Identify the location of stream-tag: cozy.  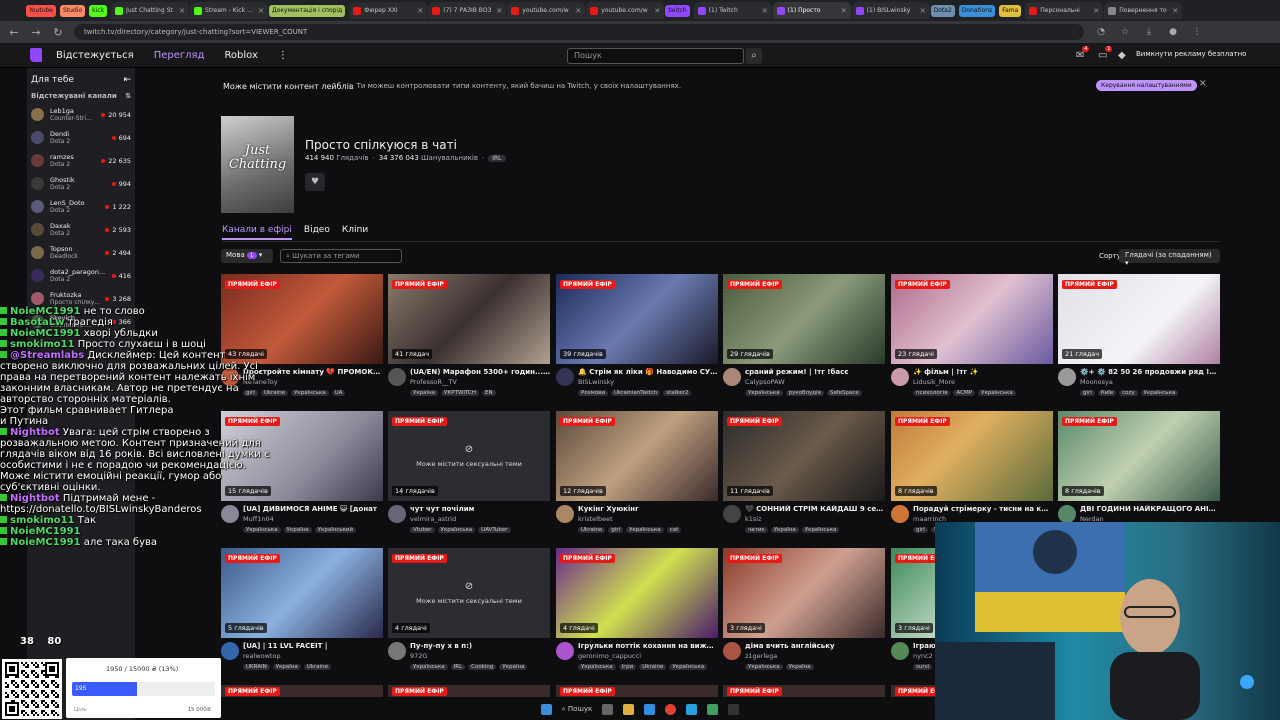
(1128, 393).